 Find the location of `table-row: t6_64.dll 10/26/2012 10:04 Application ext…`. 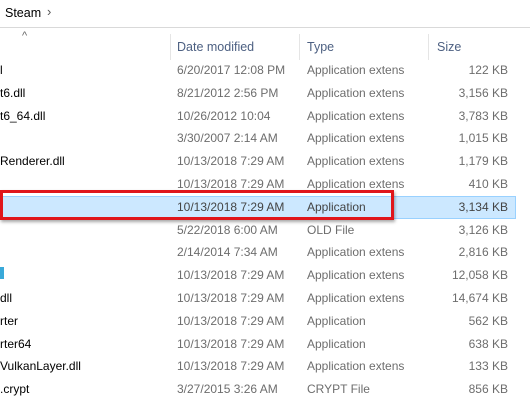

table-row: t6_64.dll 10/26/2012 10:04 Application ext… is located at coordinates (265, 116).